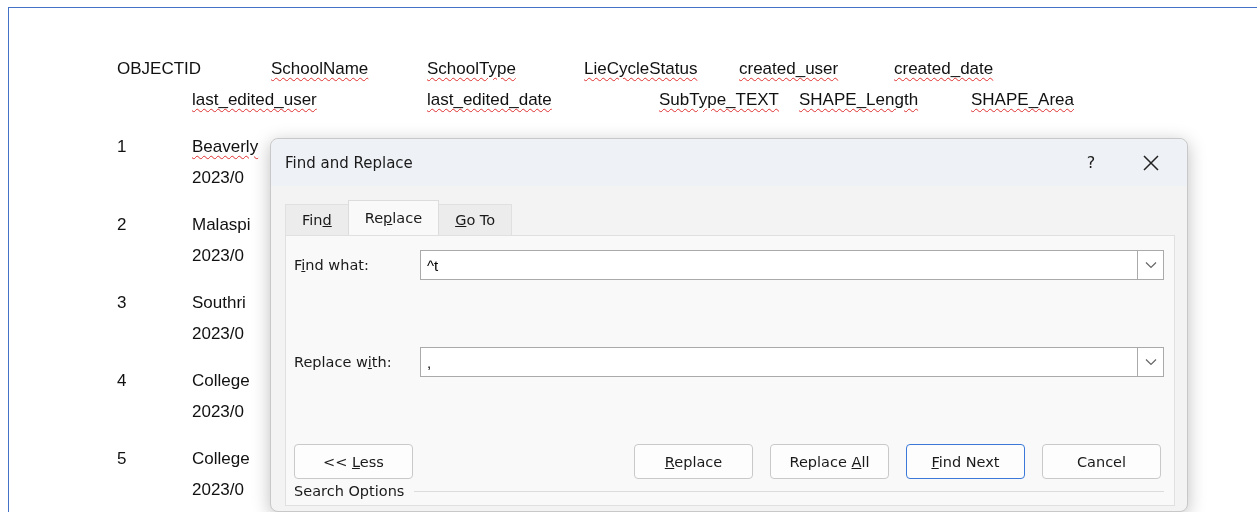 This screenshot has height=512, width=1257. I want to click on dialog-button: Replace, so click(693, 461).